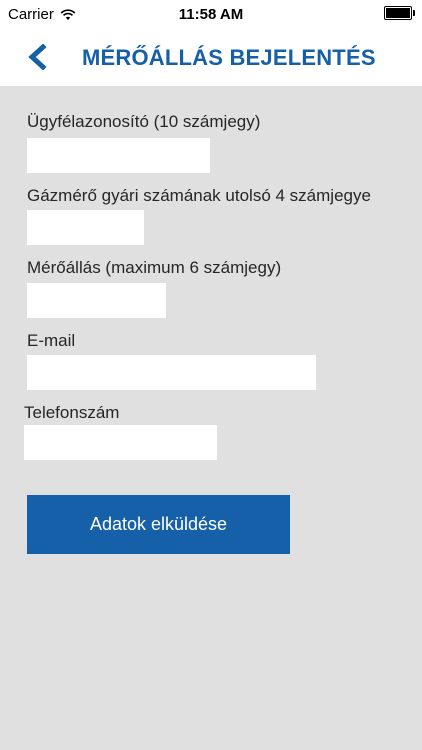 This screenshot has width=422, height=750. I want to click on meter-reading-label: Mérőállás (maximum 6 számjegy), so click(154, 267).